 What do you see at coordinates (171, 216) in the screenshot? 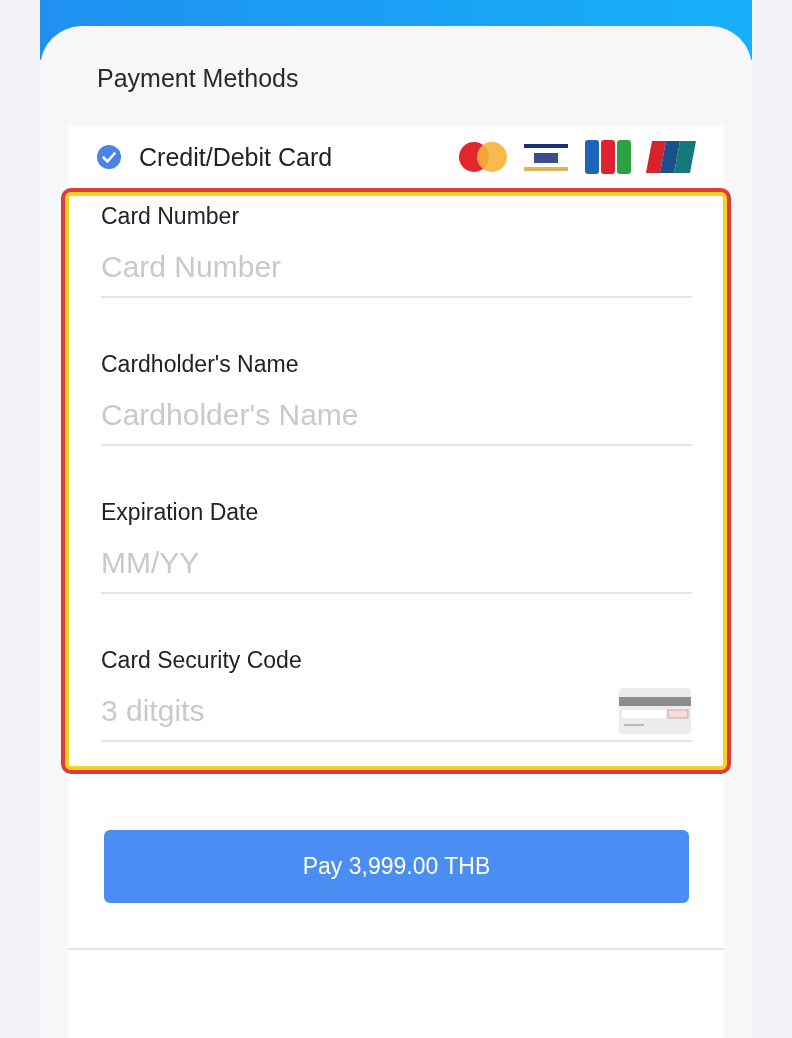
I see `field-label: Card Number` at bounding box center [171, 216].